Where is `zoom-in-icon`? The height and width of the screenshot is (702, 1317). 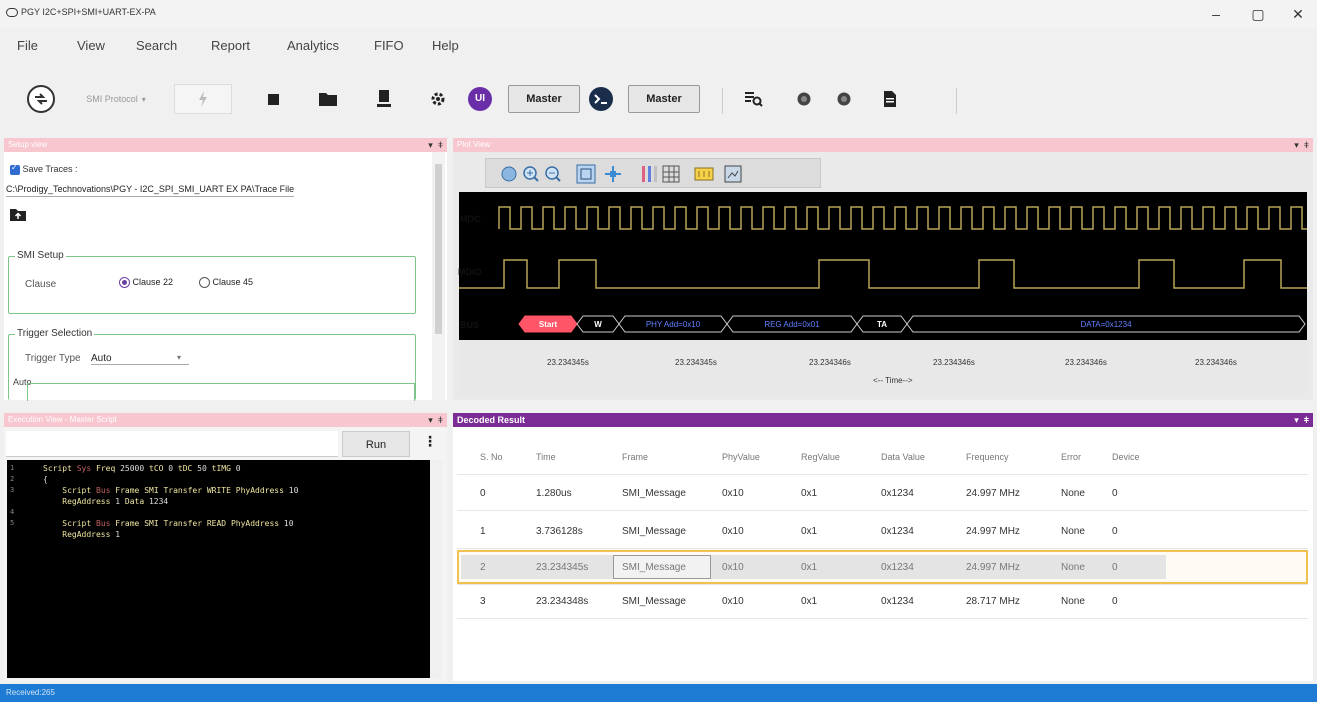 zoom-in-icon is located at coordinates (531, 174).